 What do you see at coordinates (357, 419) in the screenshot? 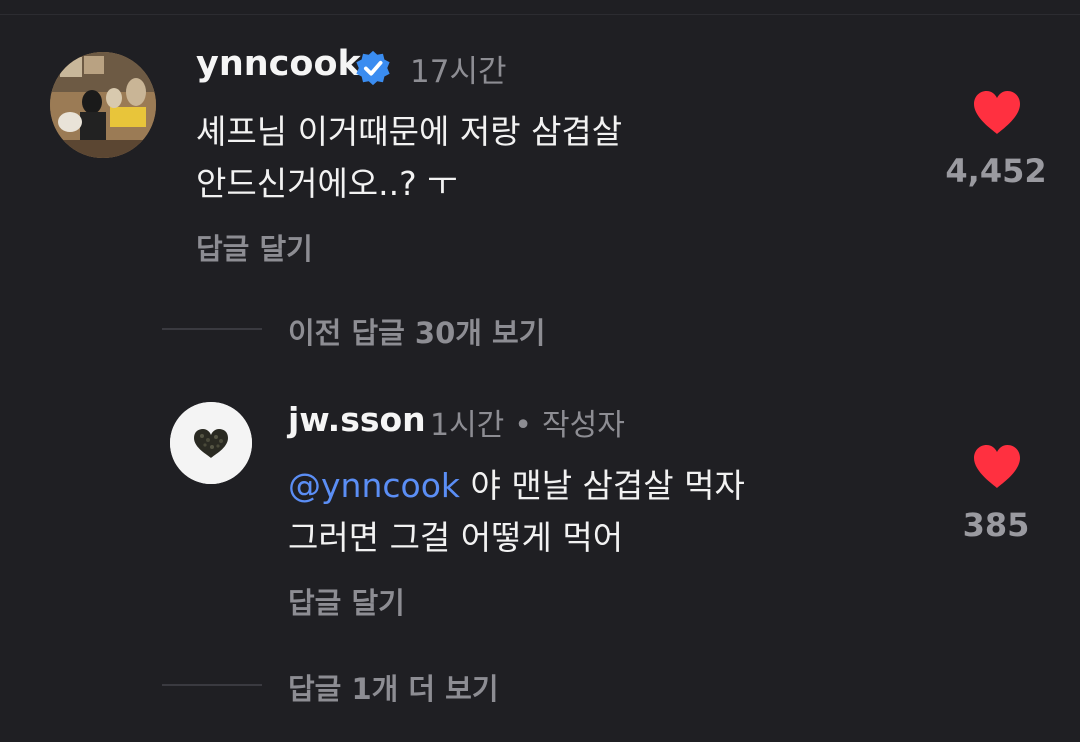
I see `username: jw.sson` at bounding box center [357, 419].